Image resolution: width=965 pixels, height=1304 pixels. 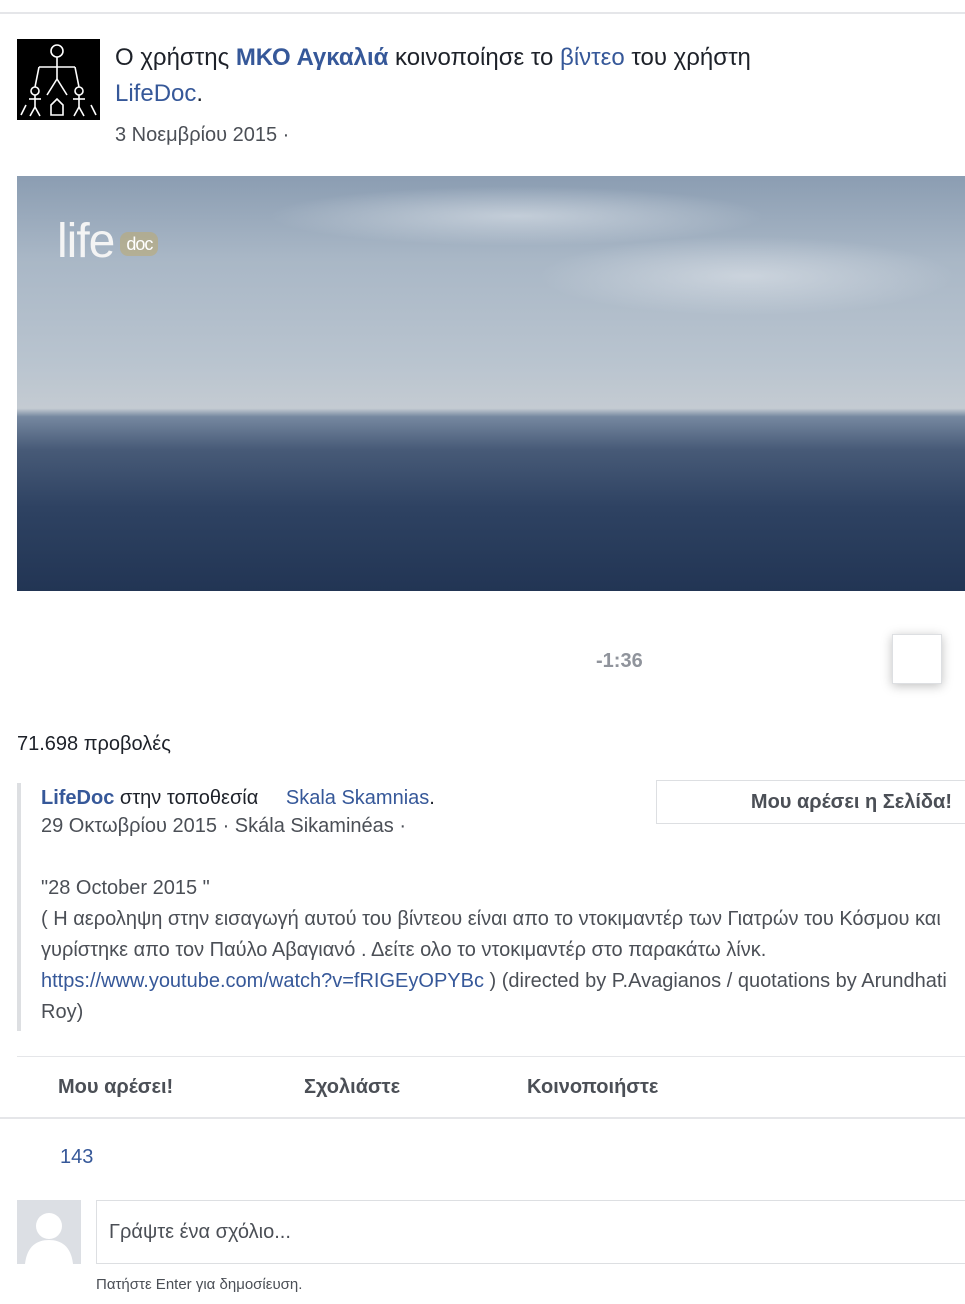 What do you see at coordinates (352, 1087) in the screenshot?
I see `comment-button: Σχολιάστε` at bounding box center [352, 1087].